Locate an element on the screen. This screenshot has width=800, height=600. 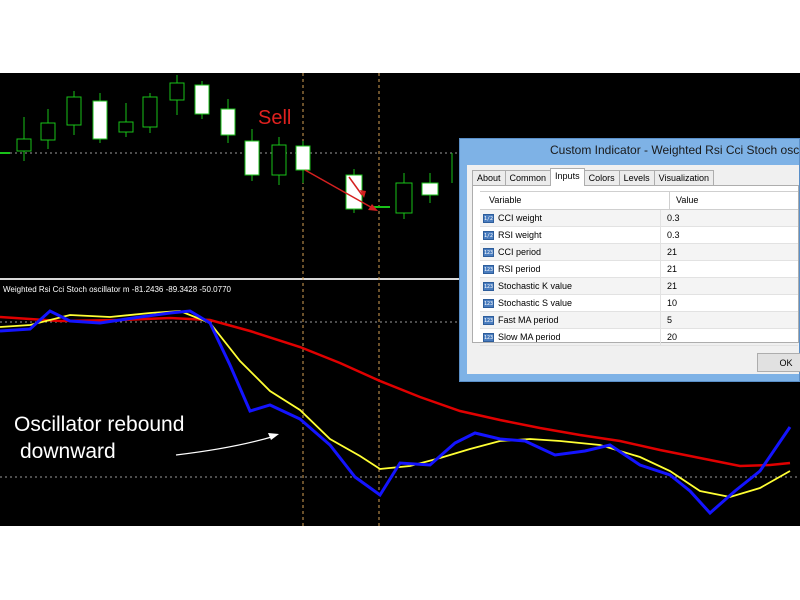
table-row: 123 CCI period 21 is located at coordinates (639, 252).